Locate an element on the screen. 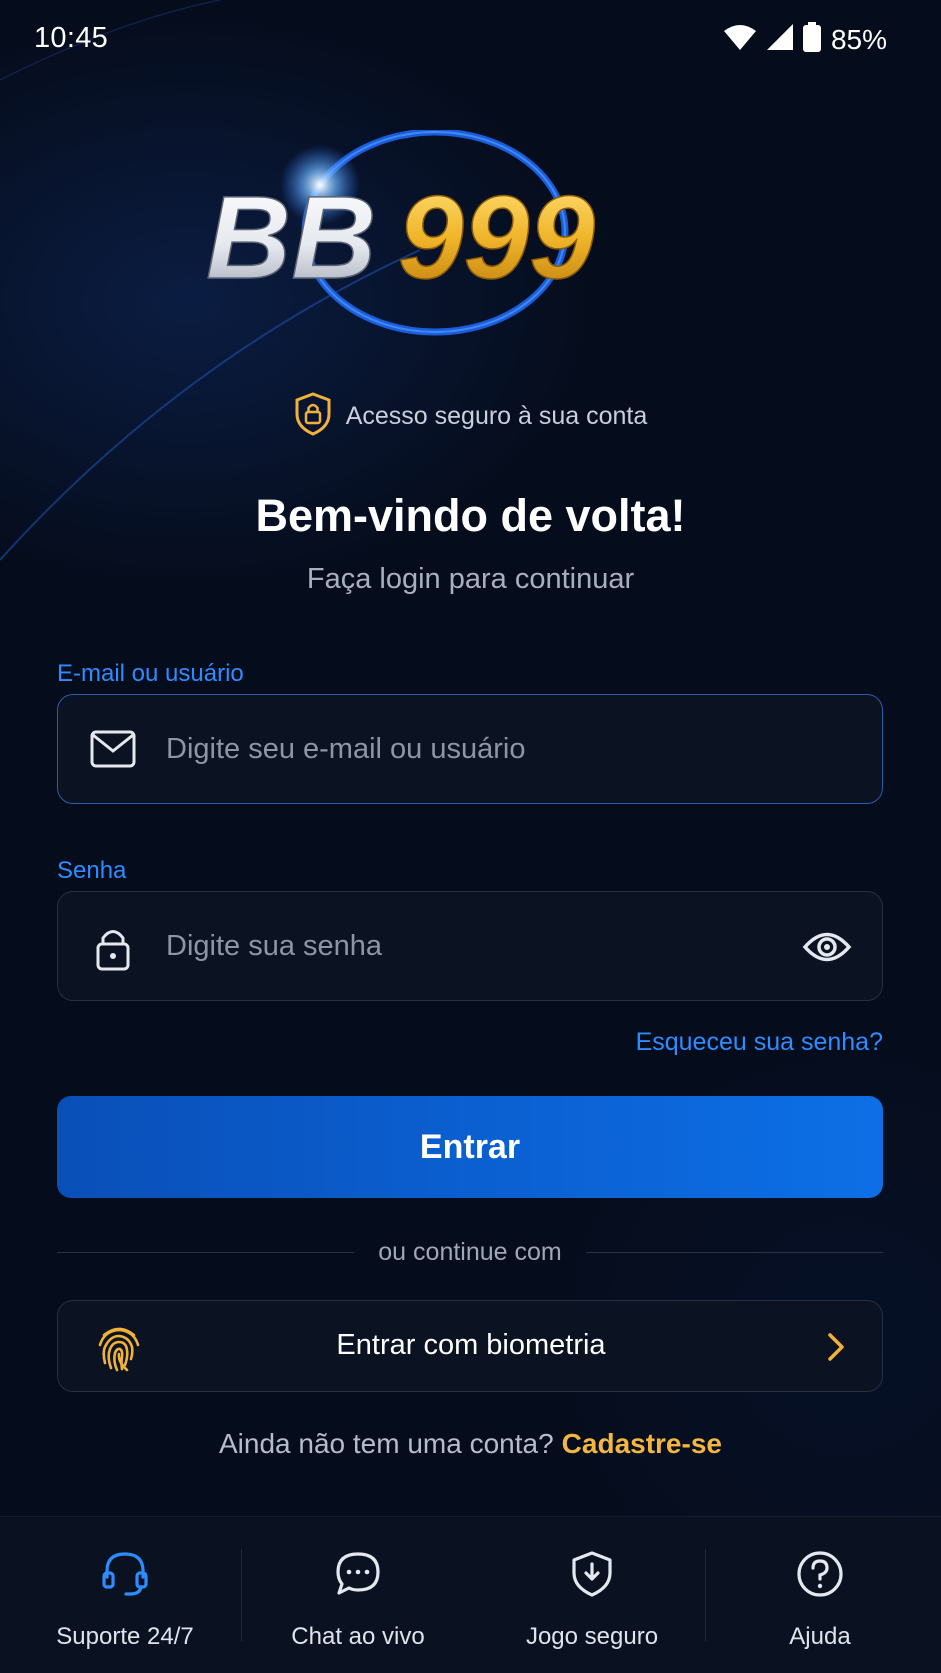 The width and height of the screenshot is (941, 1673). toggle-password-visibility-icon is located at coordinates (827, 949).